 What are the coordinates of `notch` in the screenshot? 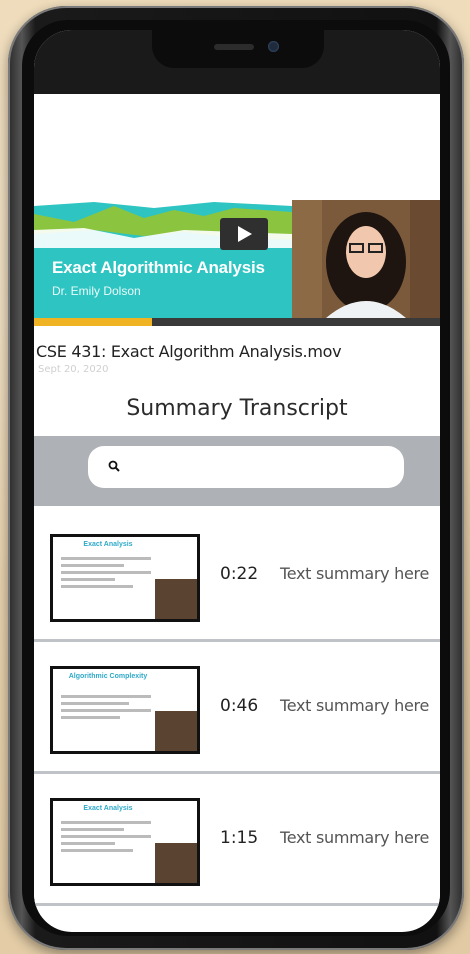 It's located at (238, 49).